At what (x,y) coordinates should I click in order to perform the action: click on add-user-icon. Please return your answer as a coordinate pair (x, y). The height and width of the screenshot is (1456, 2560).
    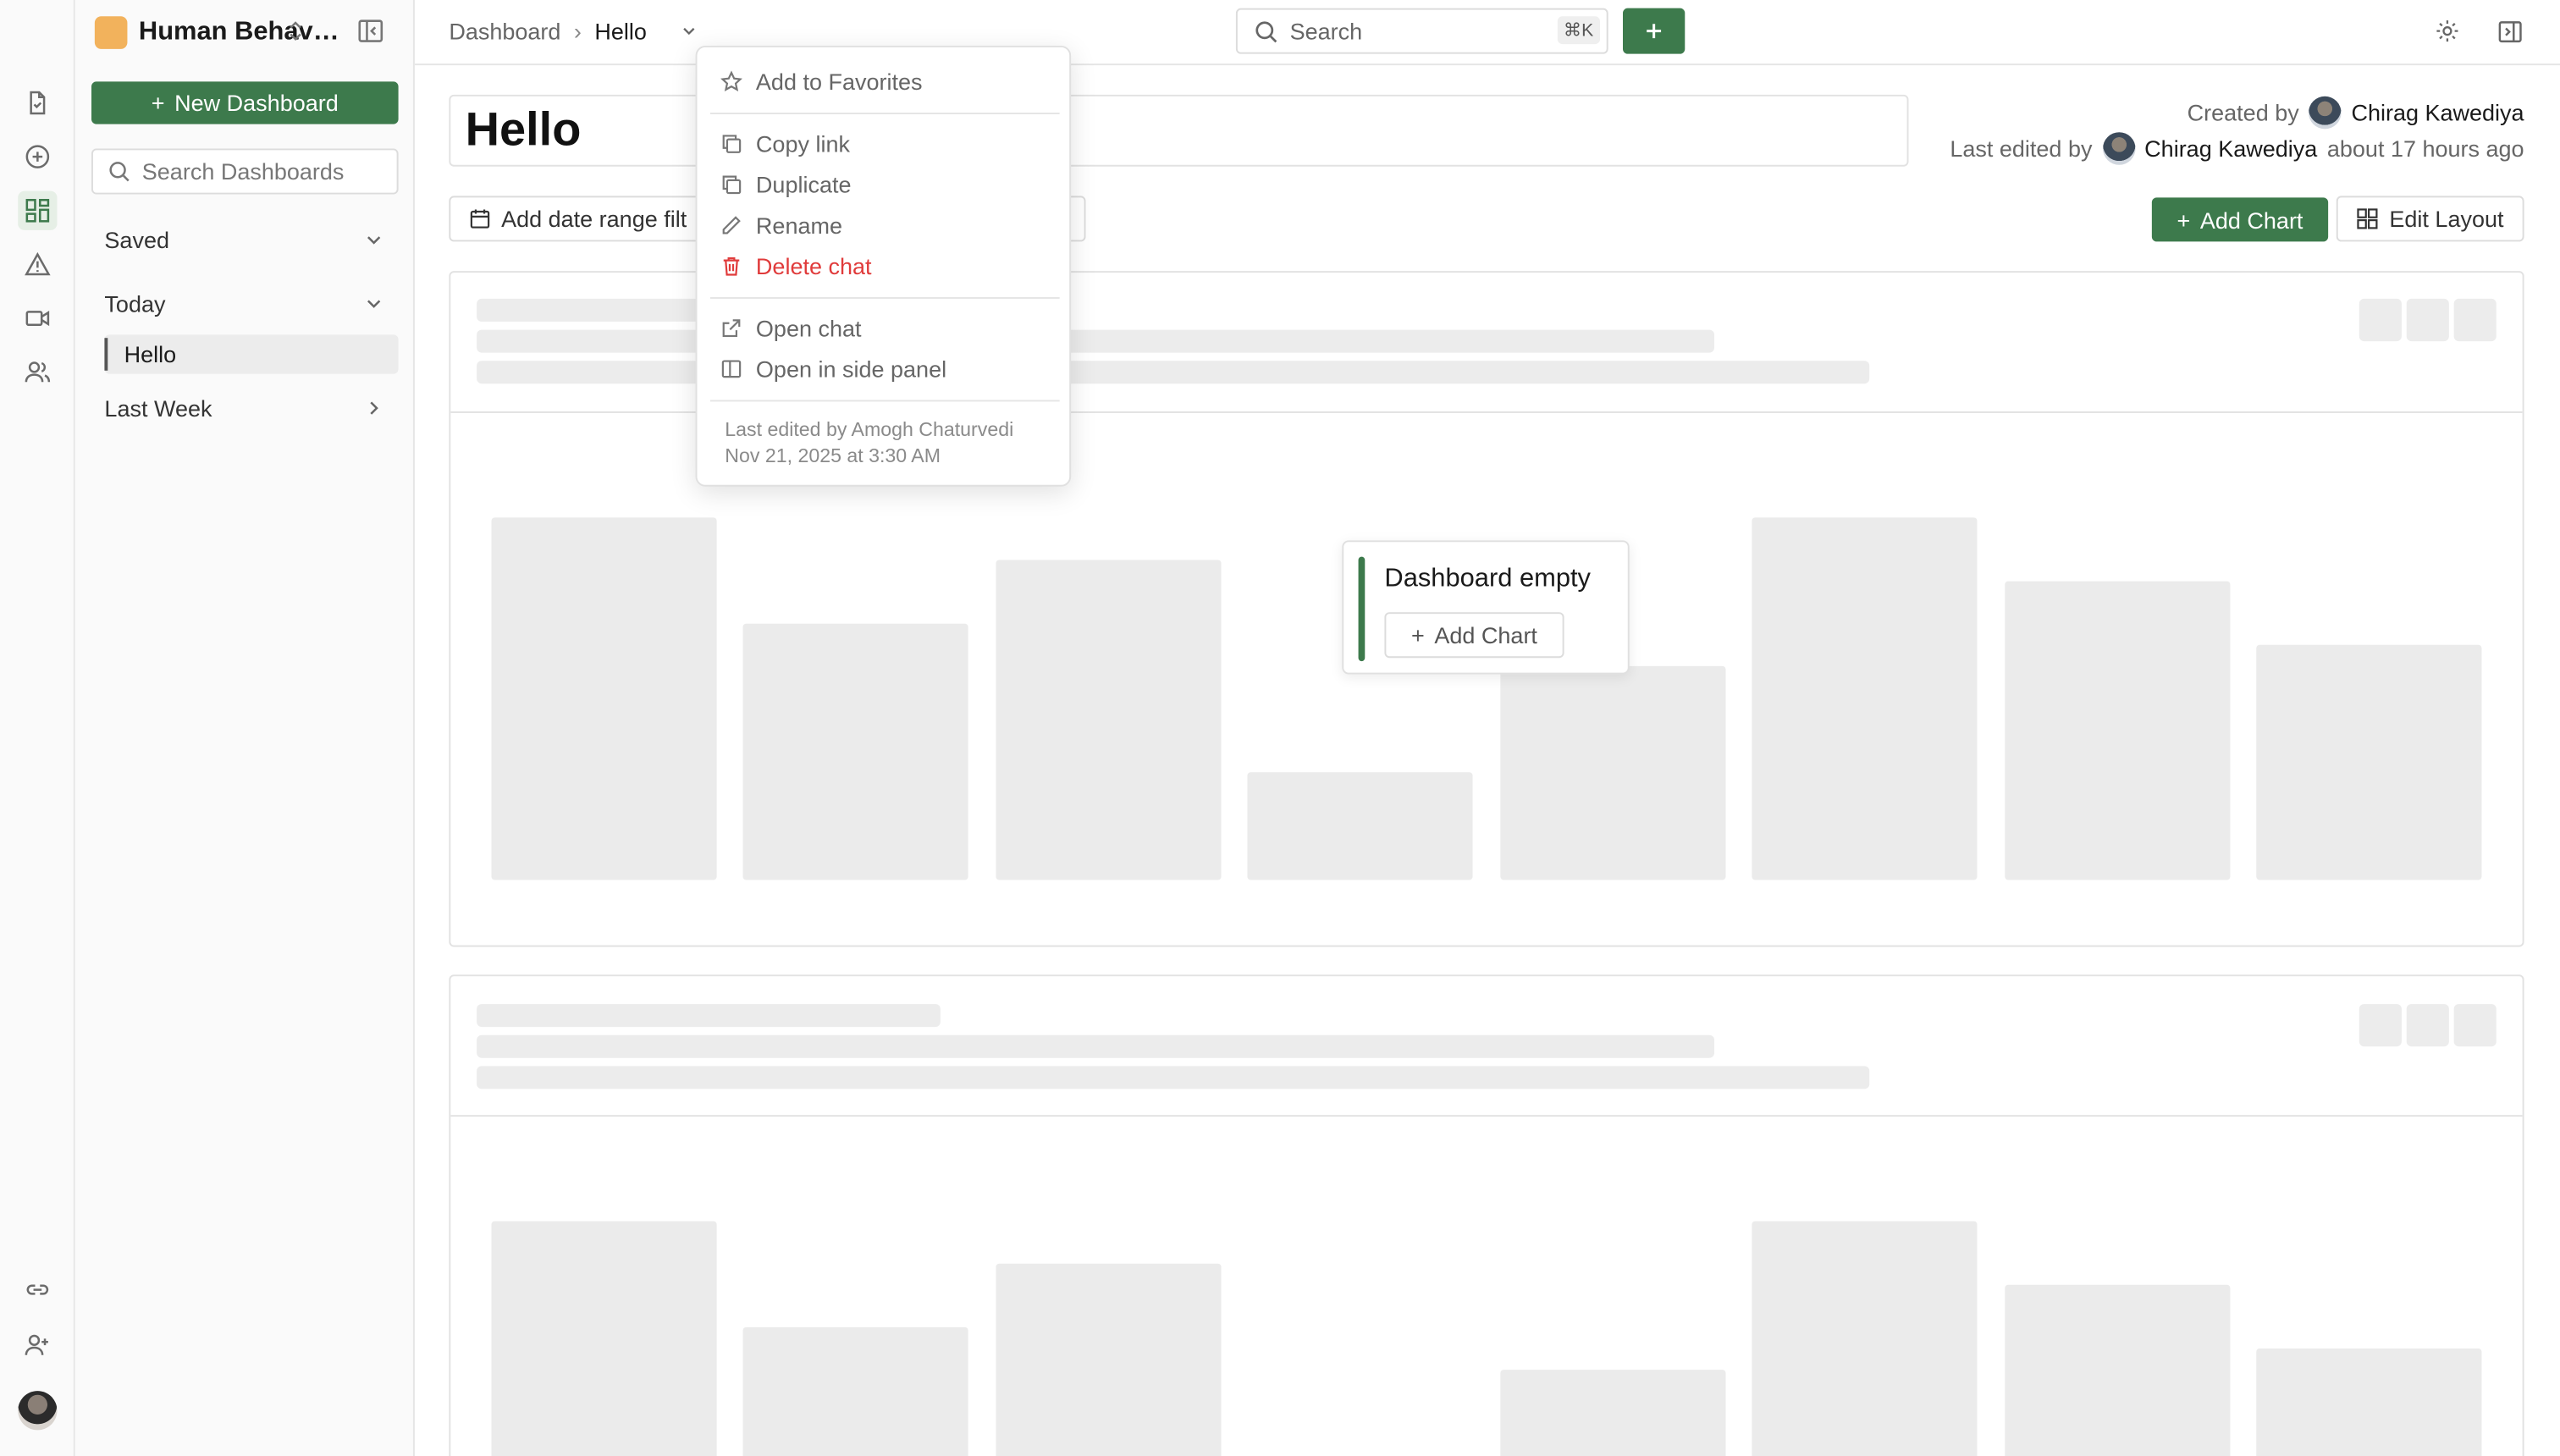
    Looking at the image, I should click on (37, 1345).